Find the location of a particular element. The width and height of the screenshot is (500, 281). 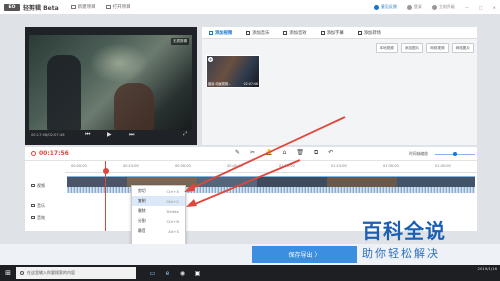

tray-date: 2019/1/16 is located at coordinates (487, 268).